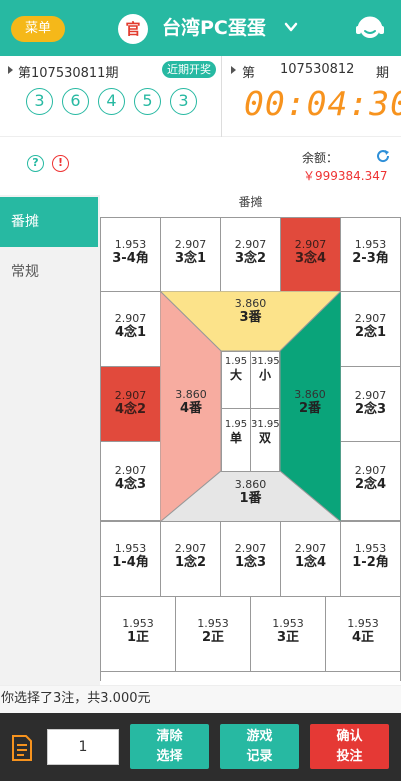 The height and width of the screenshot is (781, 401). What do you see at coordinates (265, 380) in the screenshot?
I see `bet-cell-small: 31.95 小` at bounding box center [265, 380].